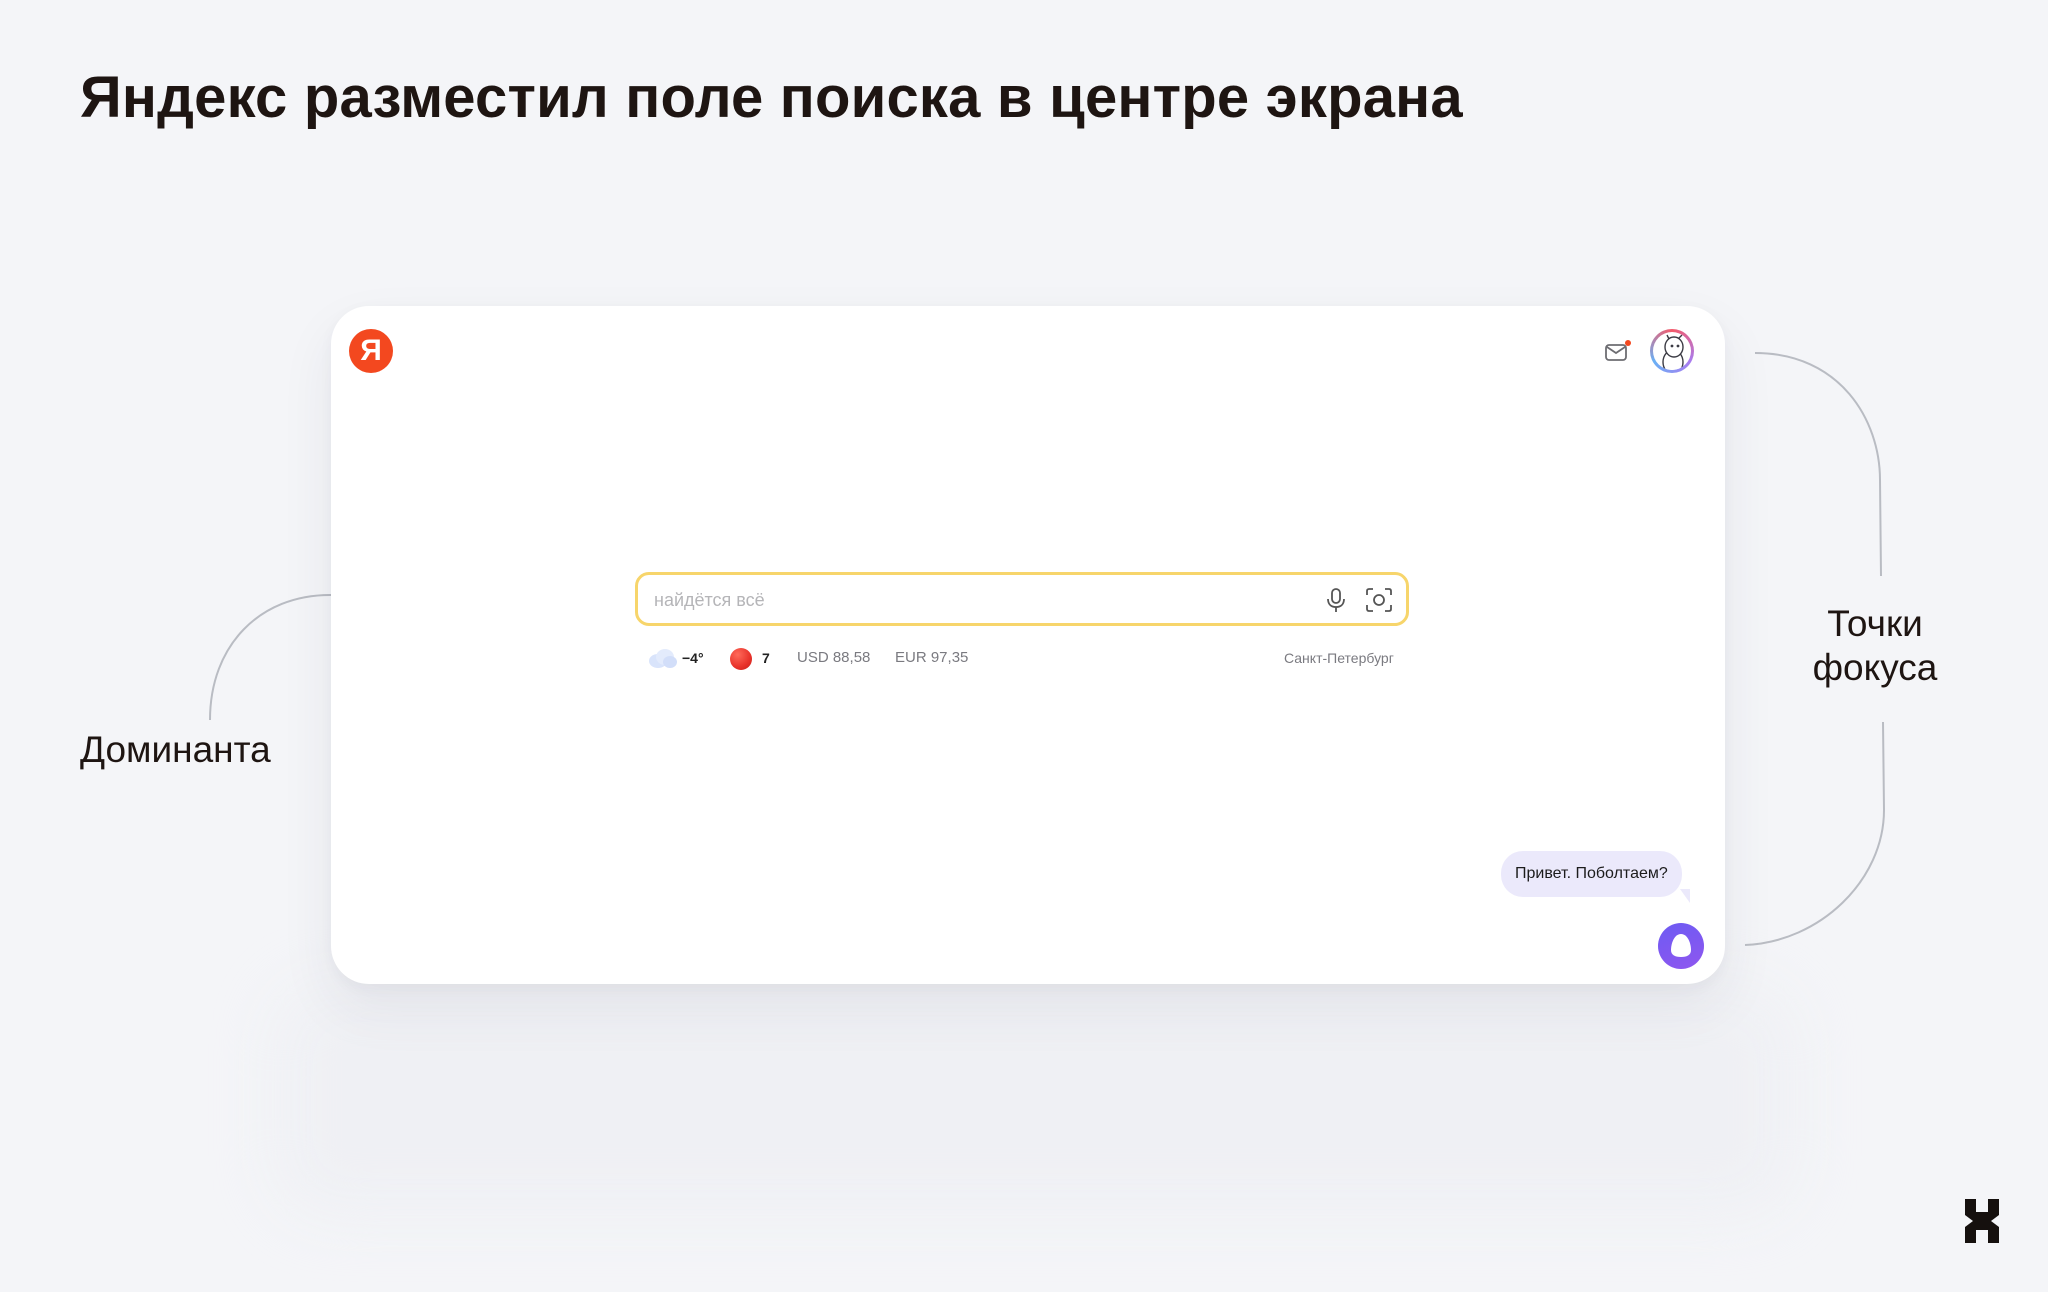  What do you see at coordinates (1875, 667) in the screenshot?
I see `annotation-focus-line2: фокуса` at bounding box center [1875, 667].